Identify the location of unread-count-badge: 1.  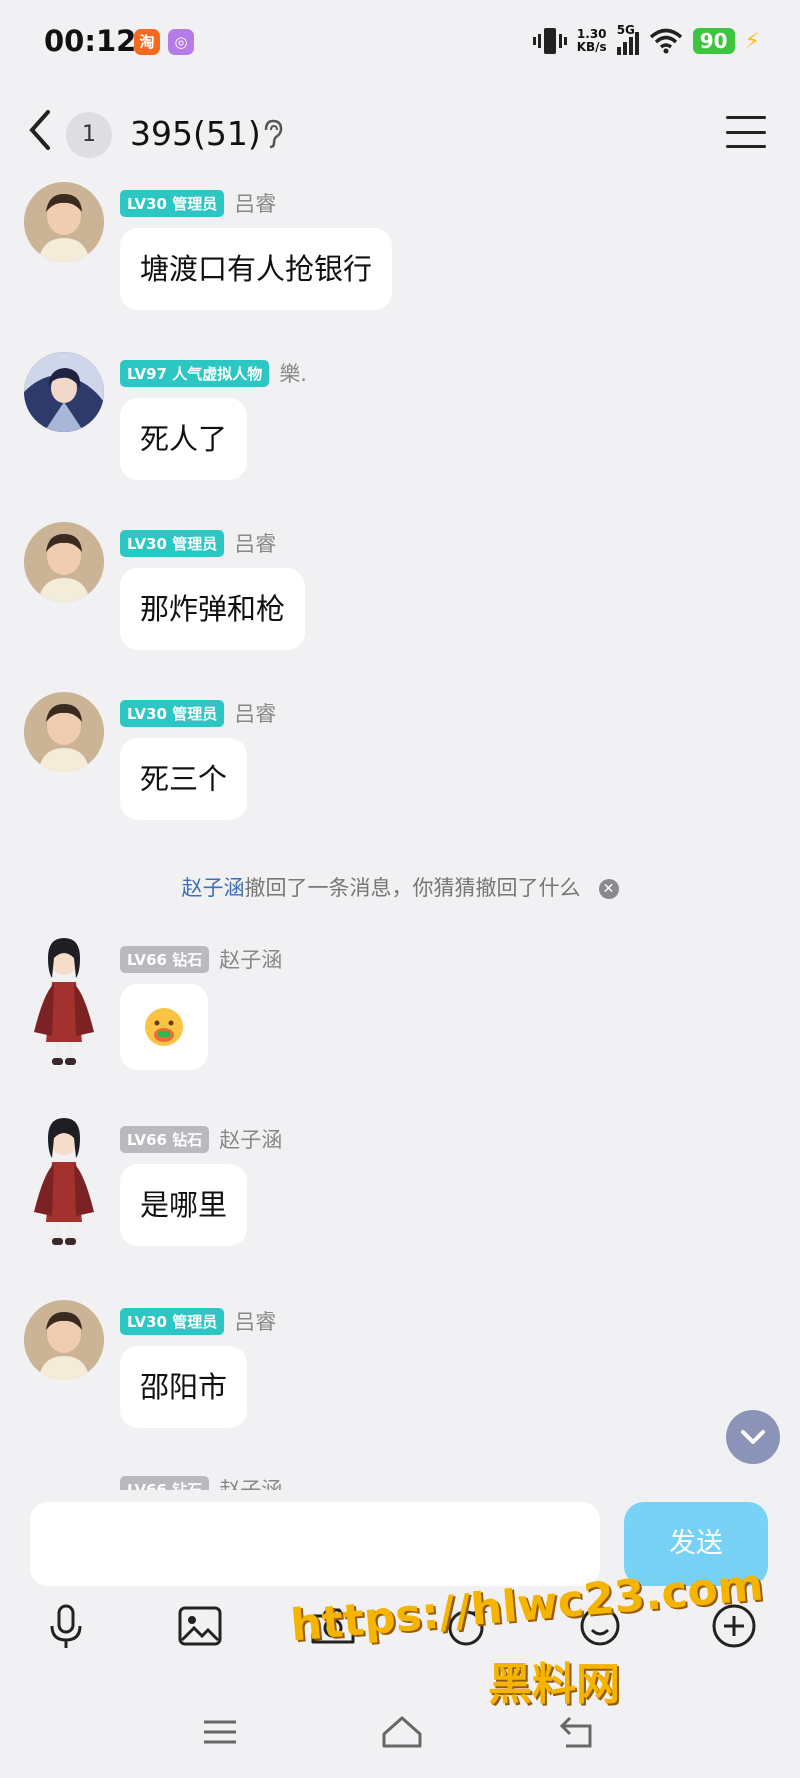
(89, 135).